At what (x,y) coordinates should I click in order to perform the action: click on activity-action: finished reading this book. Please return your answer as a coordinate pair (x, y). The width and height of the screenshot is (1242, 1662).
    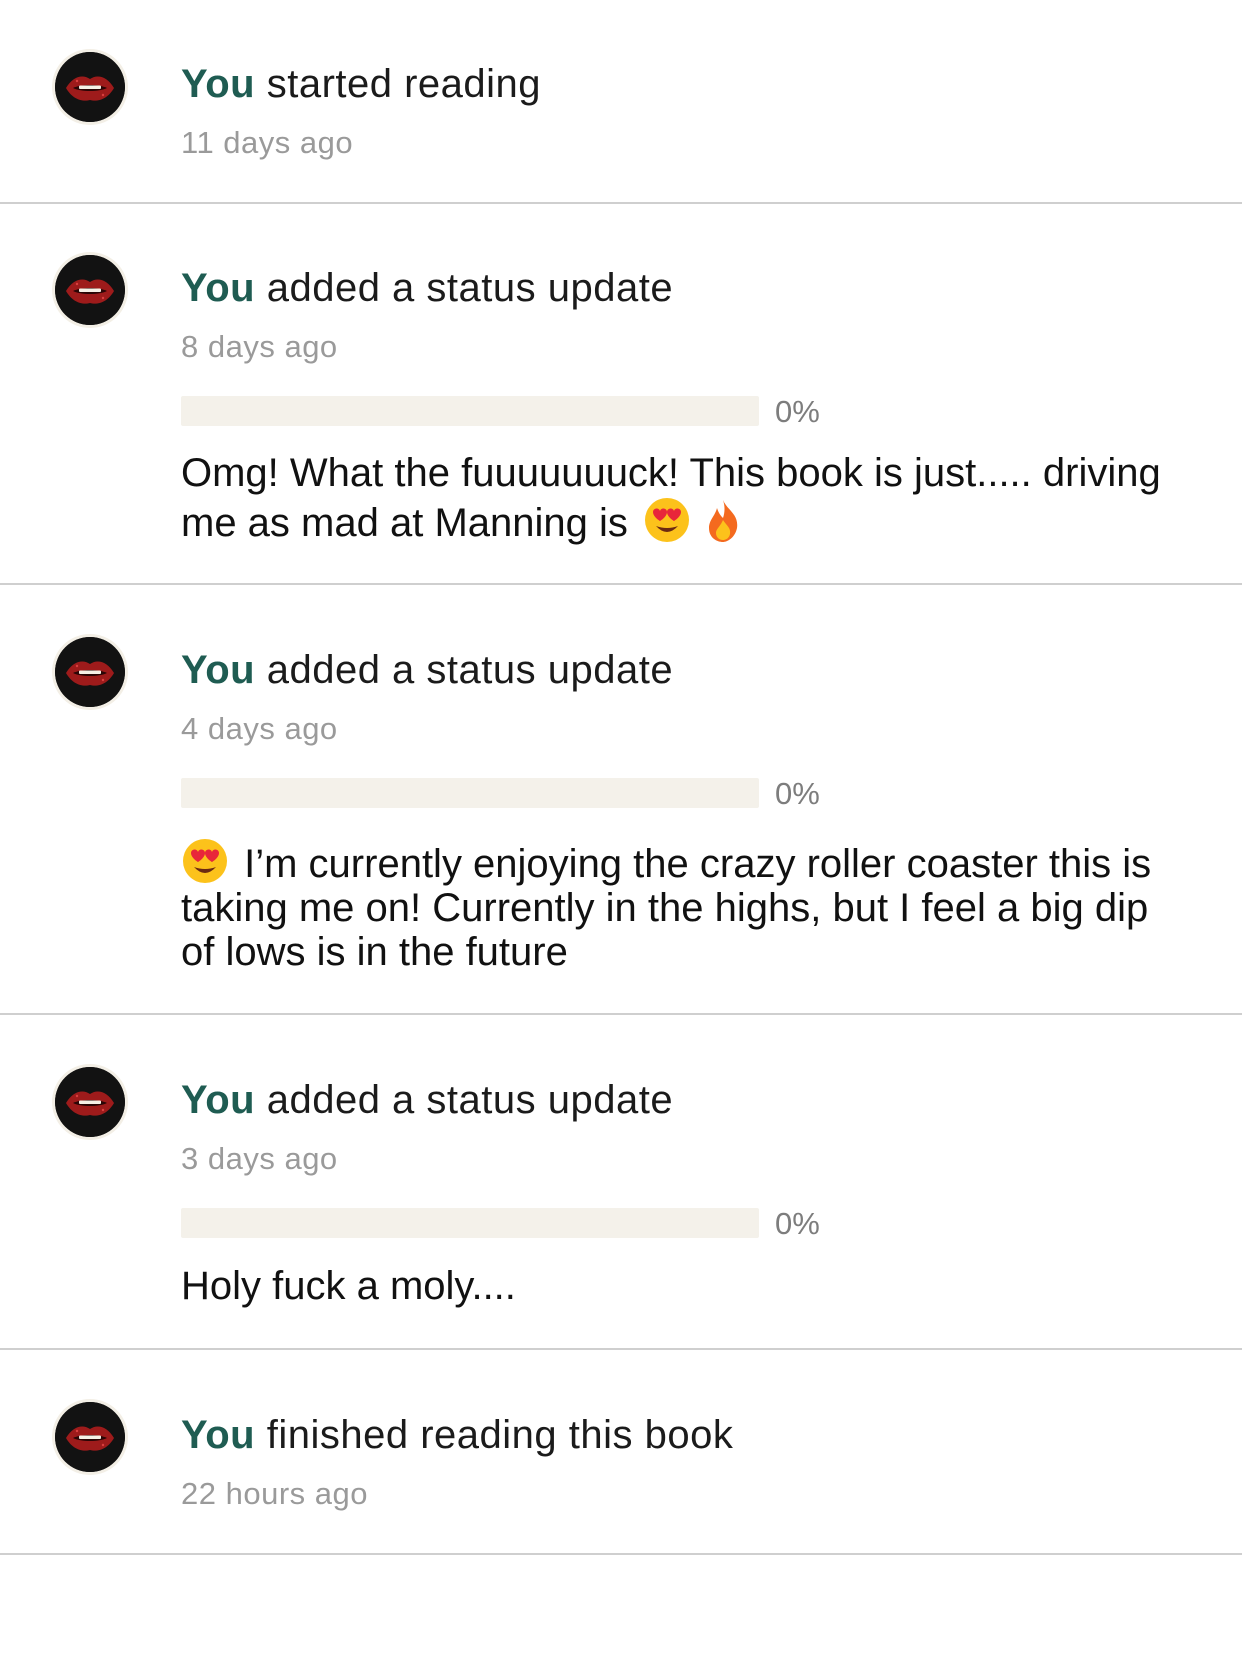
    Looking at the image, I should click on (500, 1435).